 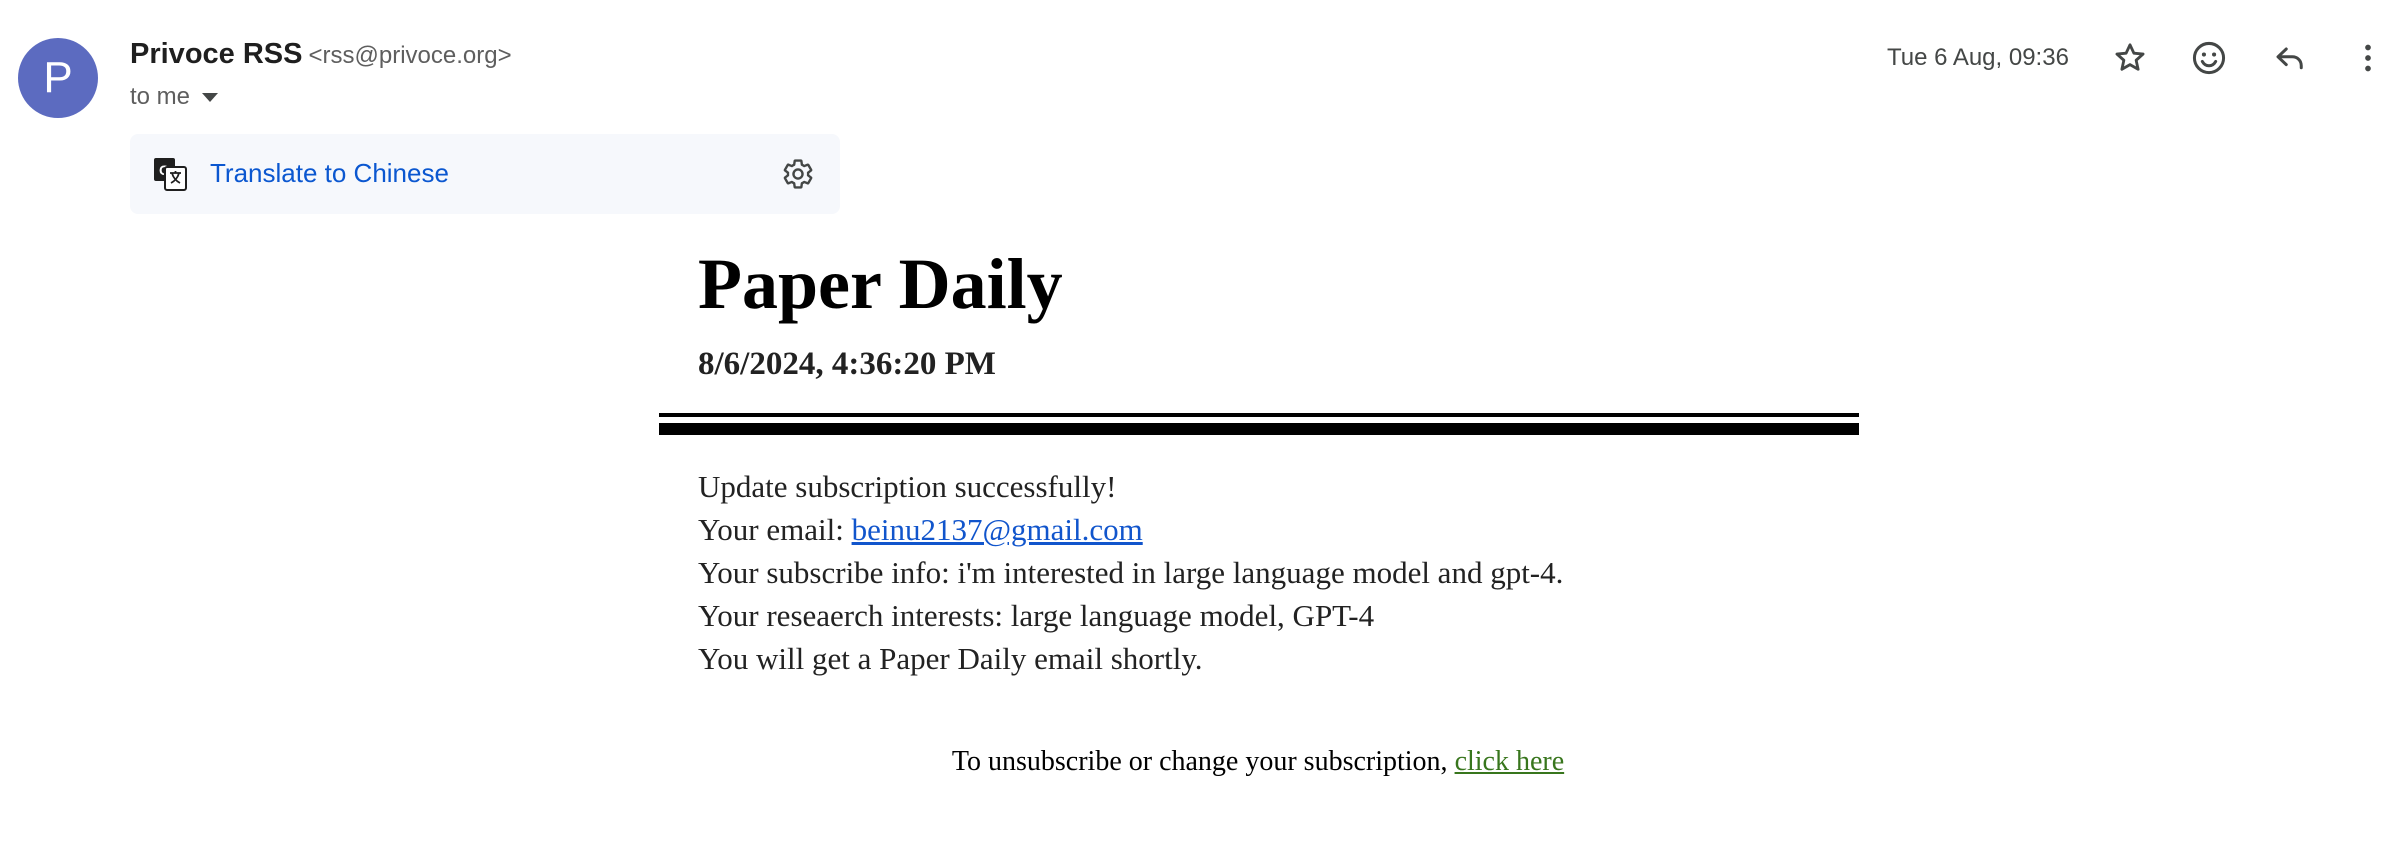 I want to click on sender-name: Privoce RSS, so click(x=216, y=54).